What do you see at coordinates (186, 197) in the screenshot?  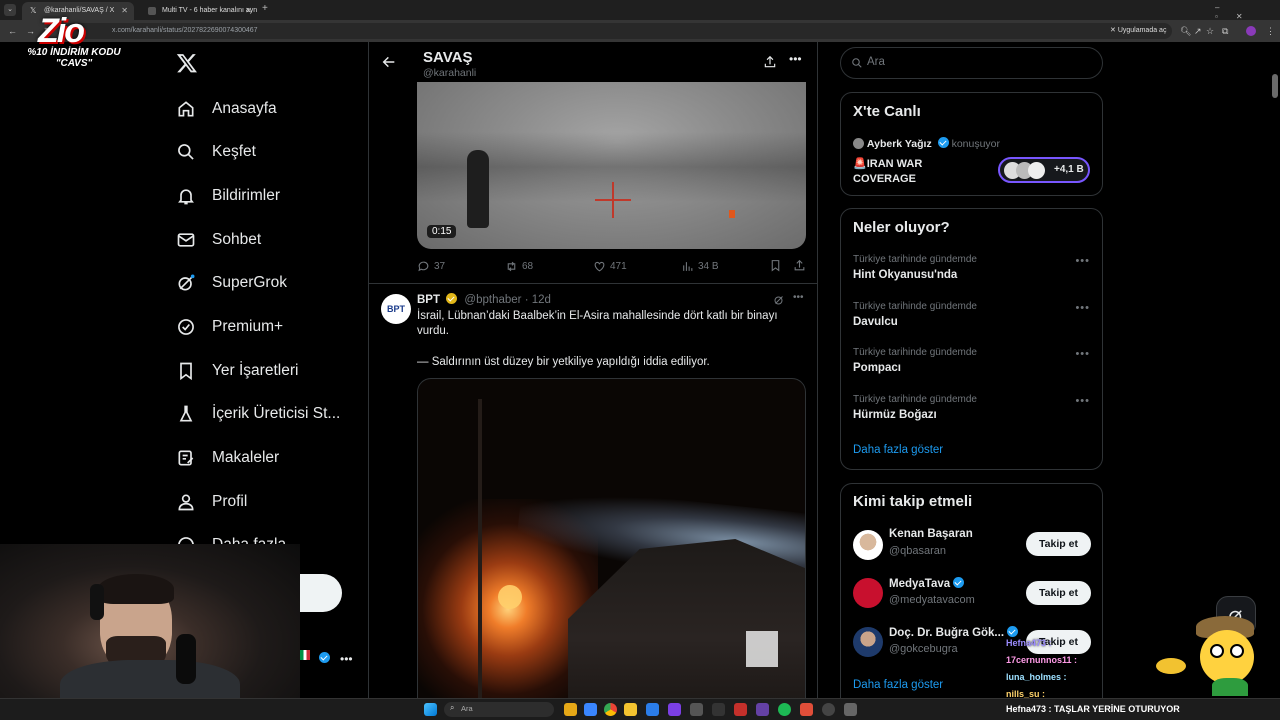 I see `bell-icon` at bounding box center [186, 197].